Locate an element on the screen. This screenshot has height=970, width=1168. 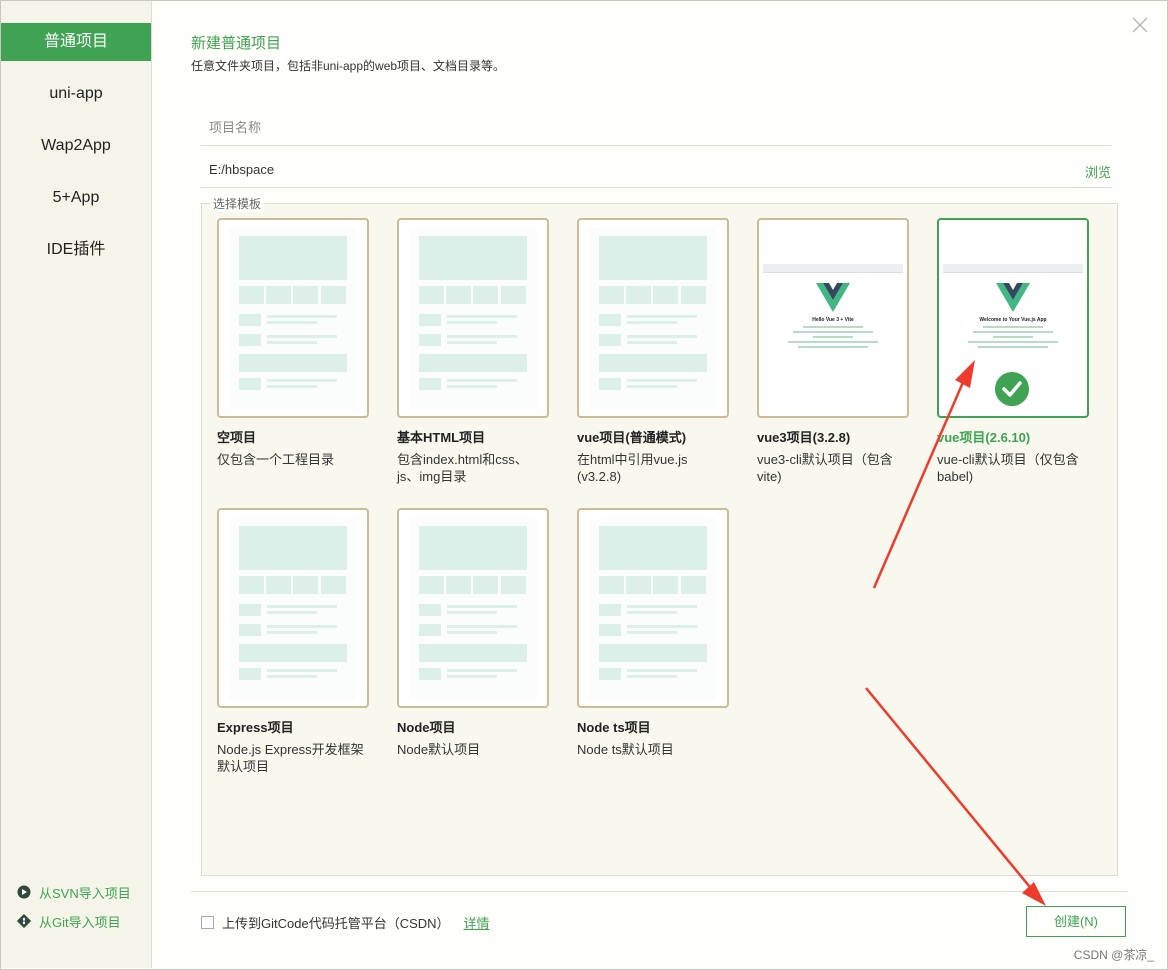
template-name: Express项目 is located at coordinates (255, 727).